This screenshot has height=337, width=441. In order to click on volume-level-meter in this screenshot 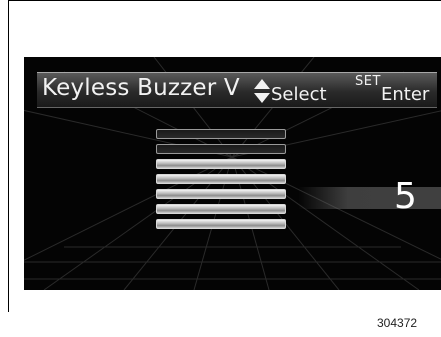, I will do `click(221, 181)`.